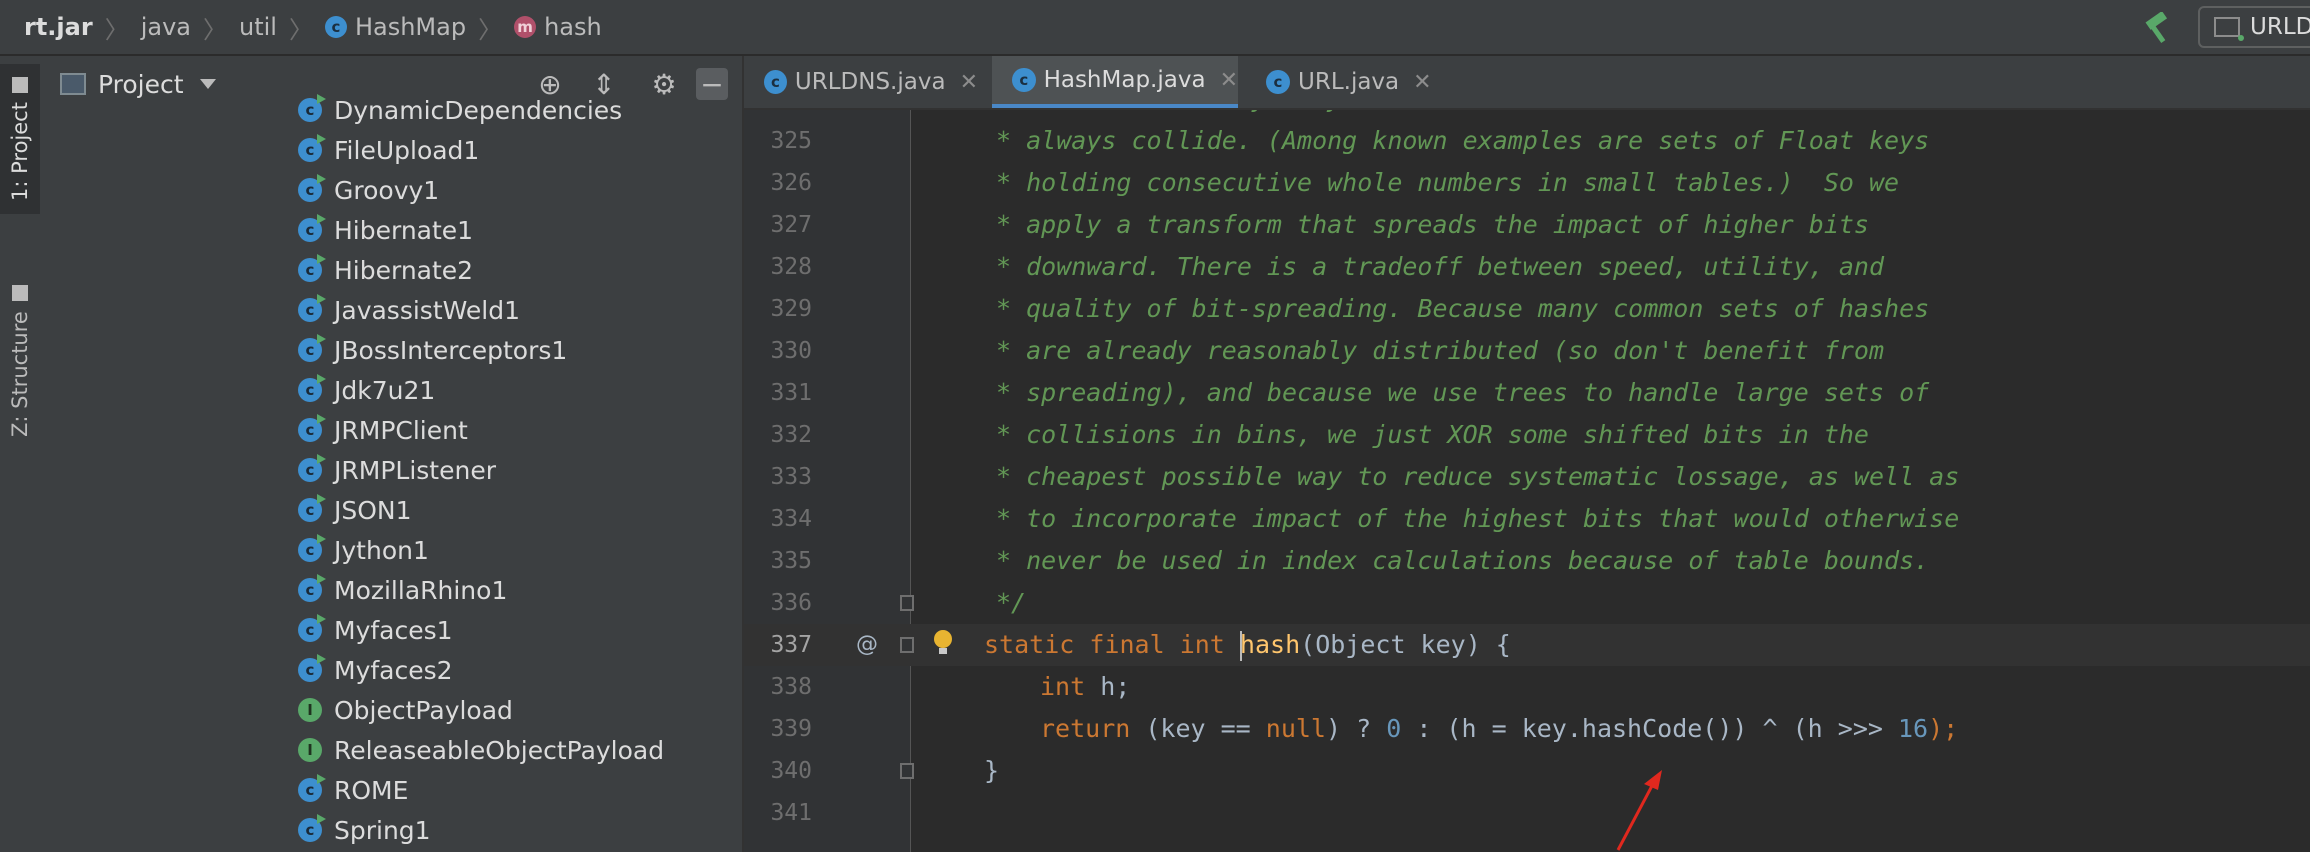 The width and height of the screenshot is (2310, 852). What do you see at coordinates (385, 390) in the screenshot?
I see `tree-item-label: Jdk7u21` at bounding box center [385, 390].